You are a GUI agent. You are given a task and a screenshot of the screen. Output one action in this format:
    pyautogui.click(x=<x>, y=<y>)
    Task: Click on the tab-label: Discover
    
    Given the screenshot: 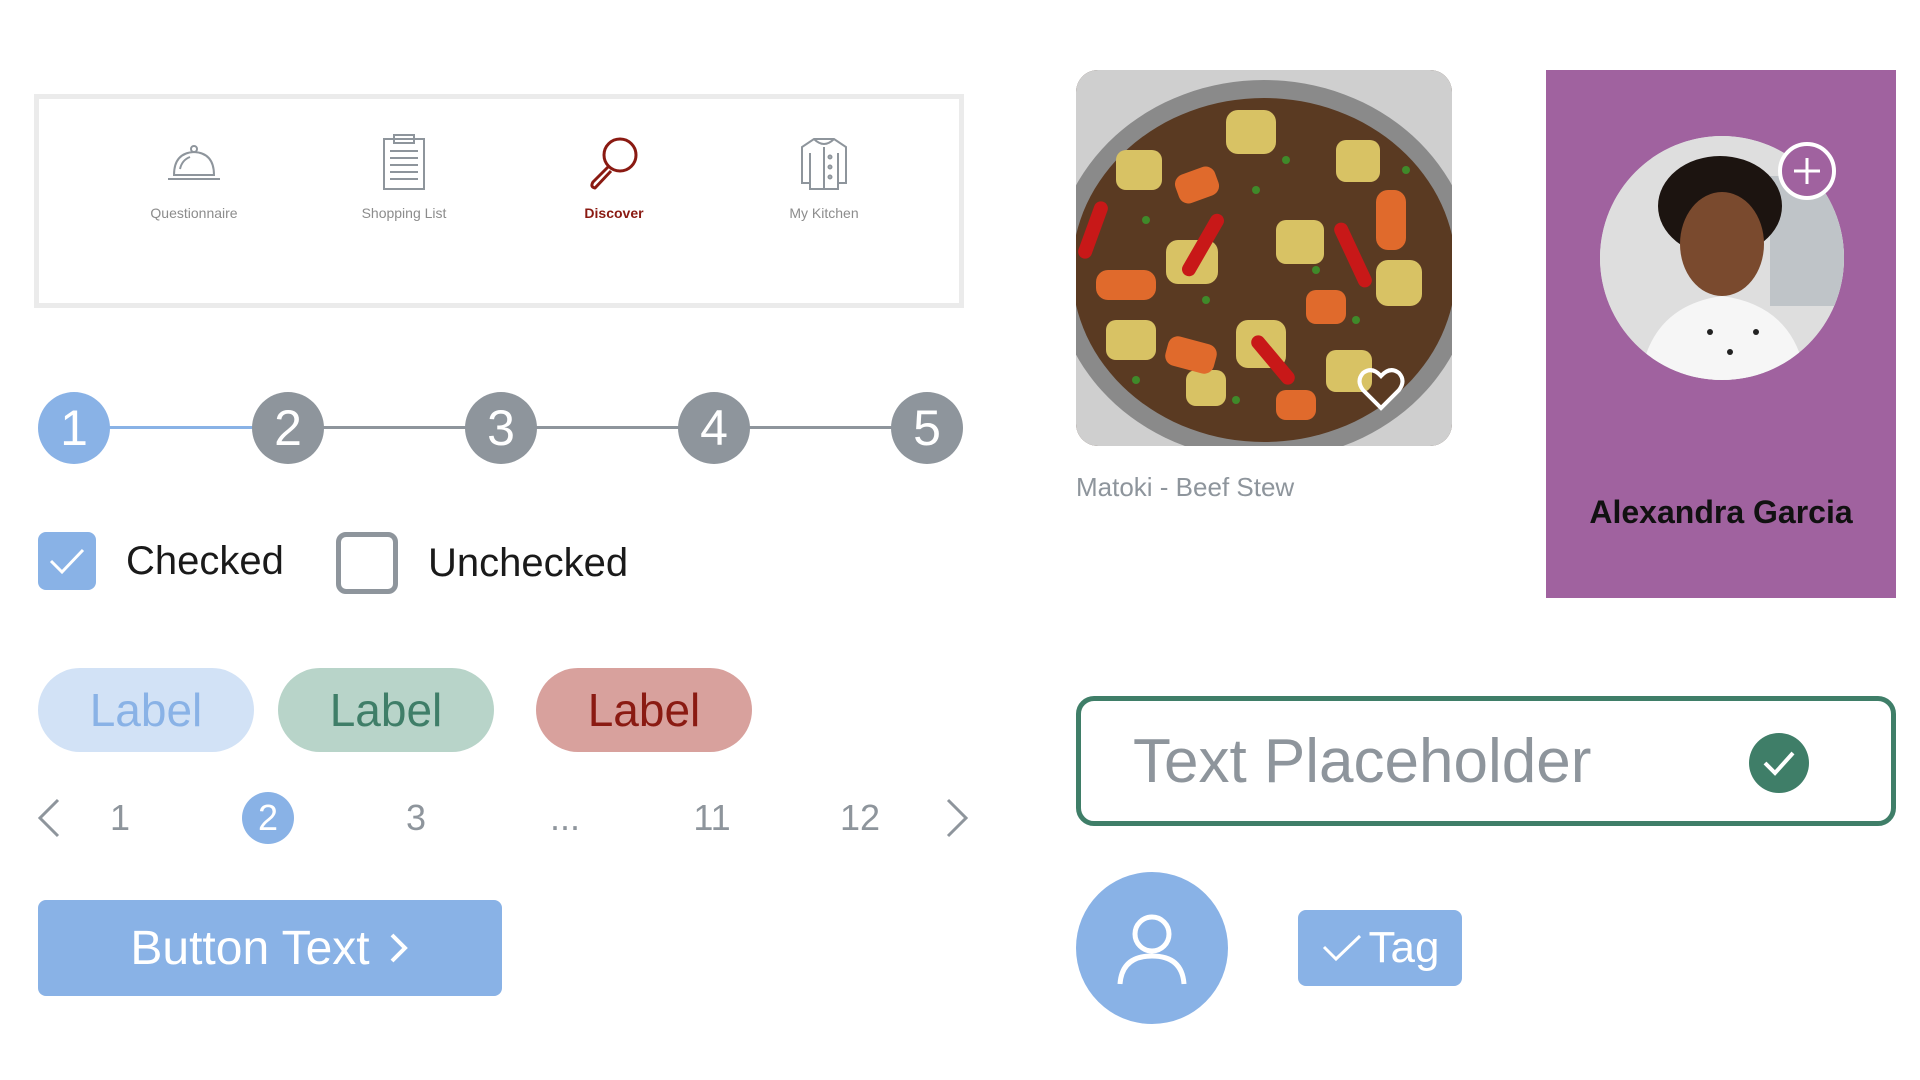 What is the action you would take?
    pyautogui.click(x=614, y=213)
    